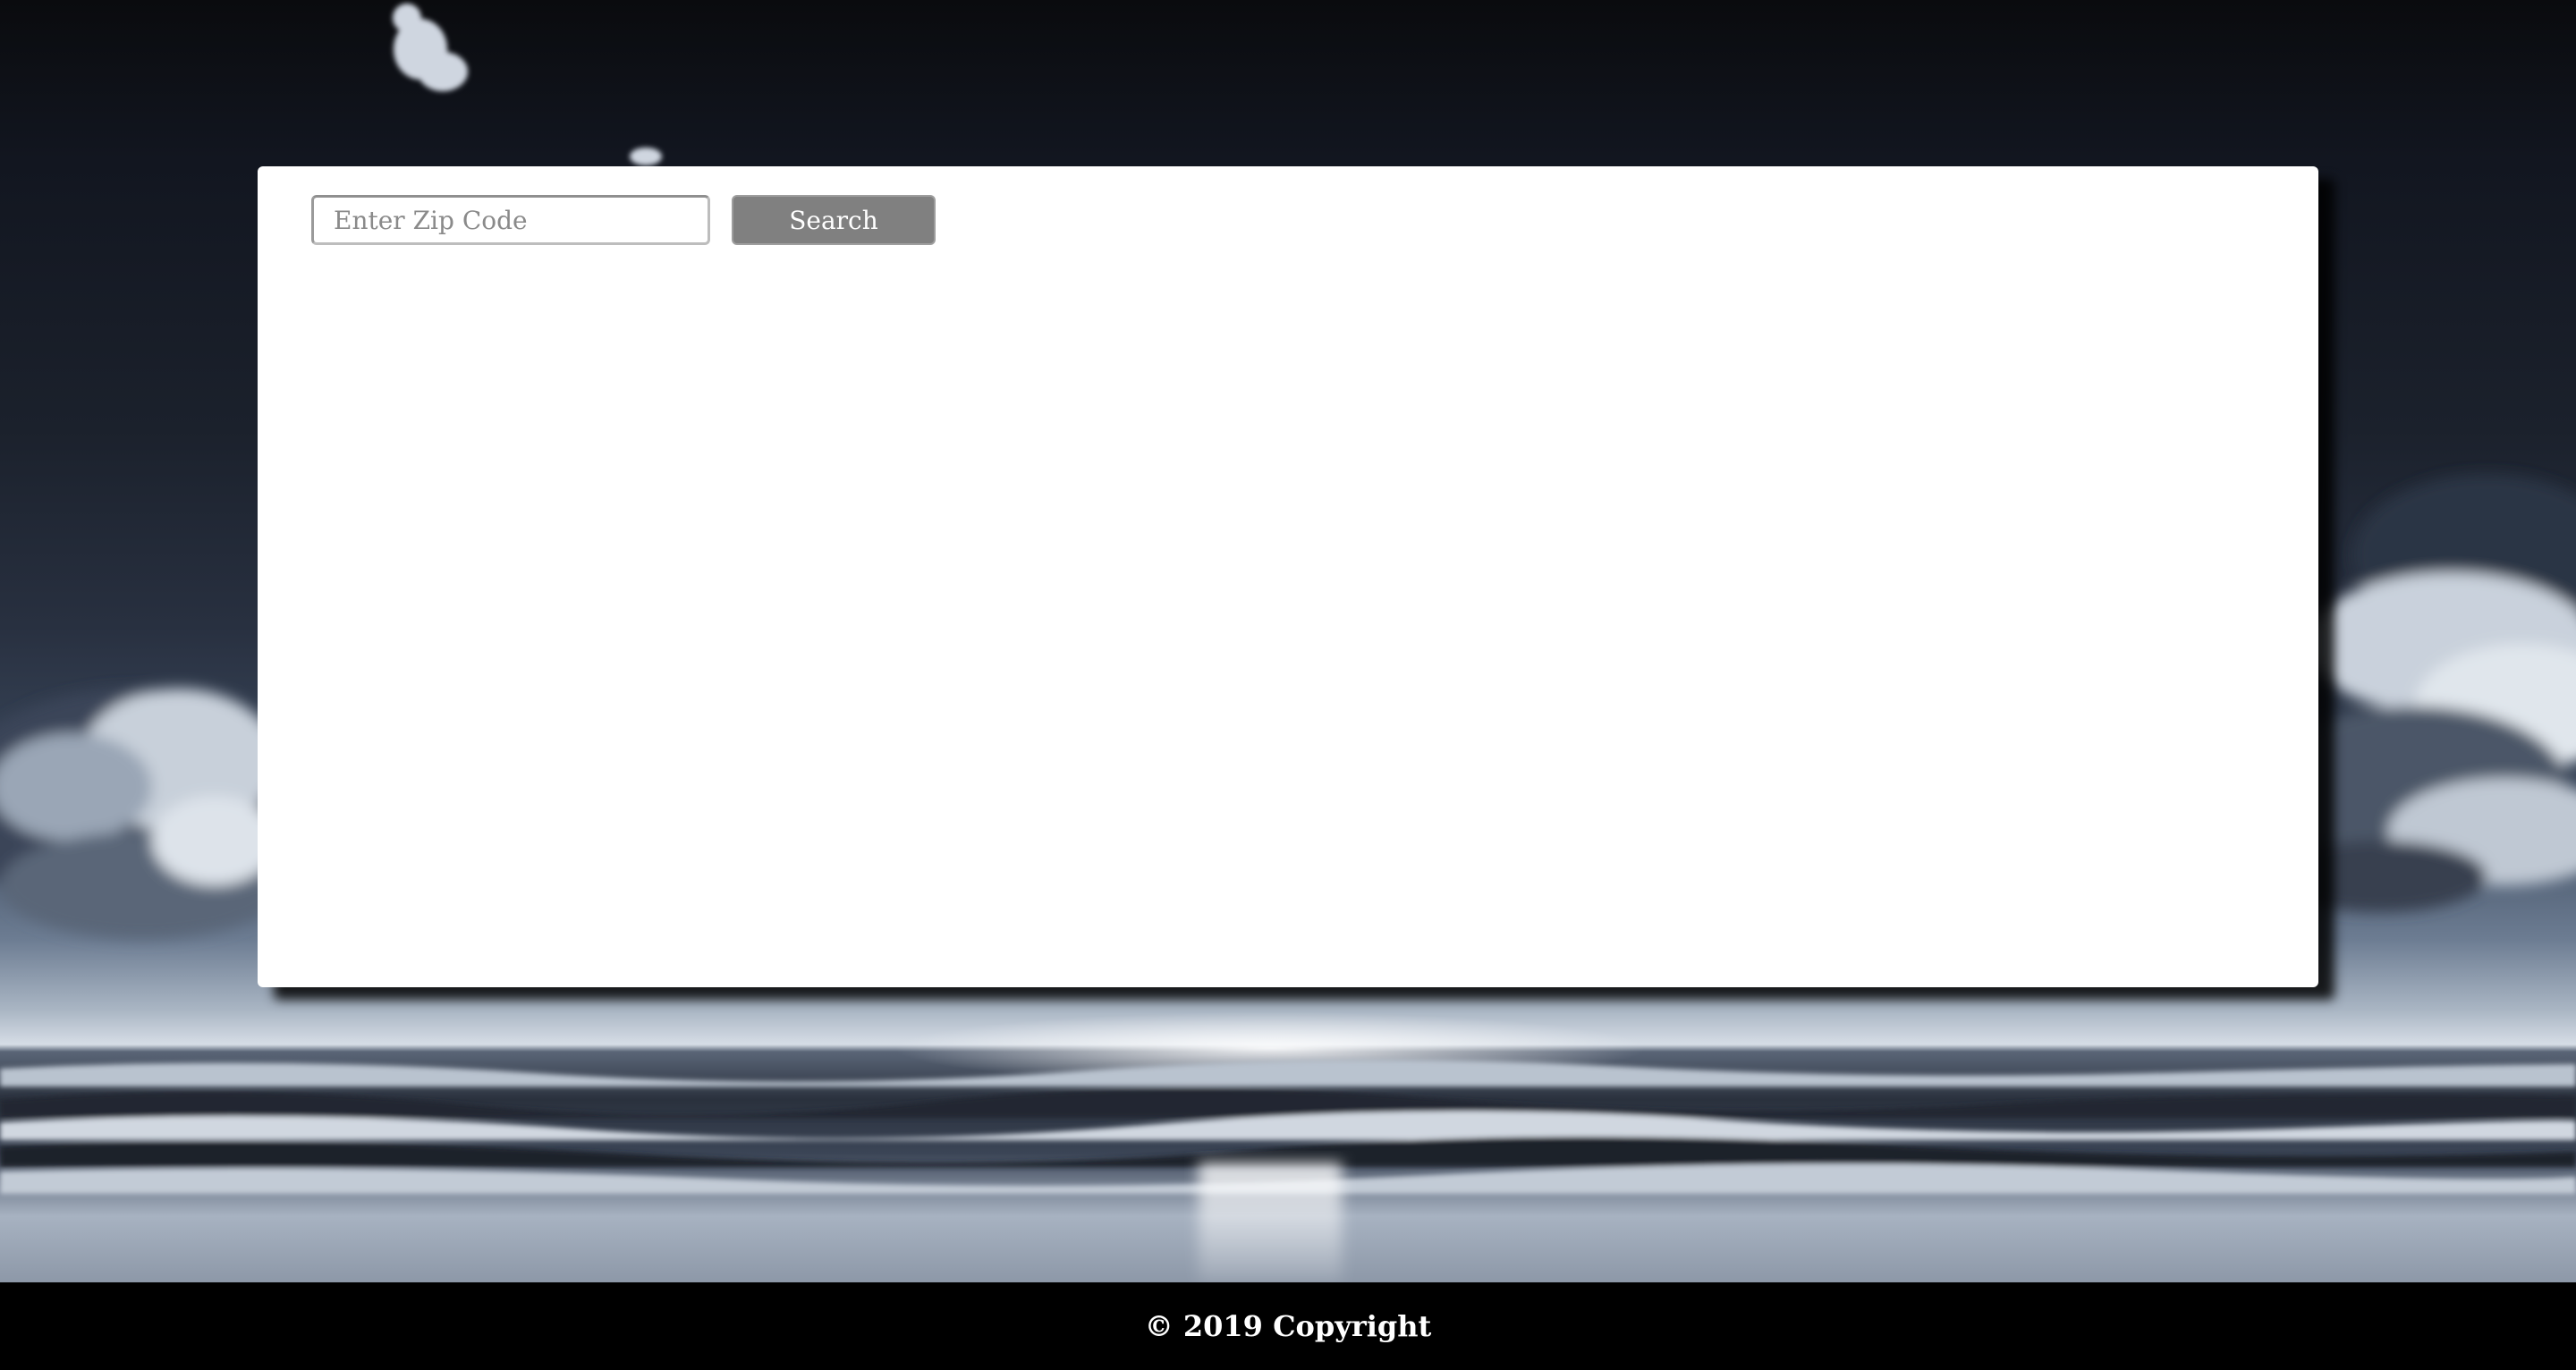 This screenshot has height=1370, width=2576. I want to click on search-button: Search, so click(834, 220).